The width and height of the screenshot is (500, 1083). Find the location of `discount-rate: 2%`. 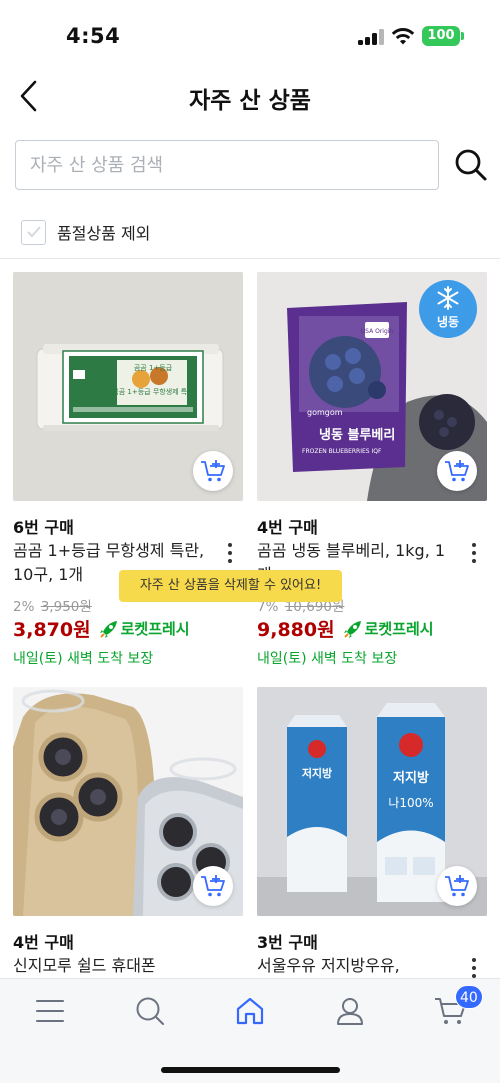

discount-rate: 2% is located at coordinates (24, 607).